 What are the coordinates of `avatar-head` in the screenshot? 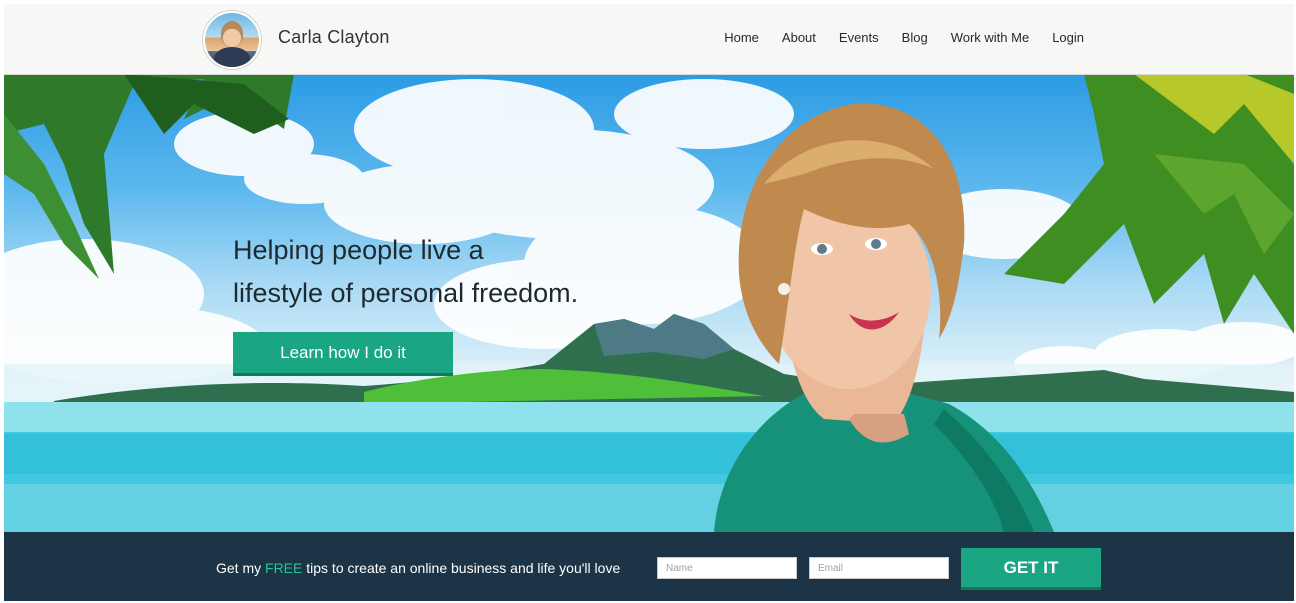 It's located at (232, 34).